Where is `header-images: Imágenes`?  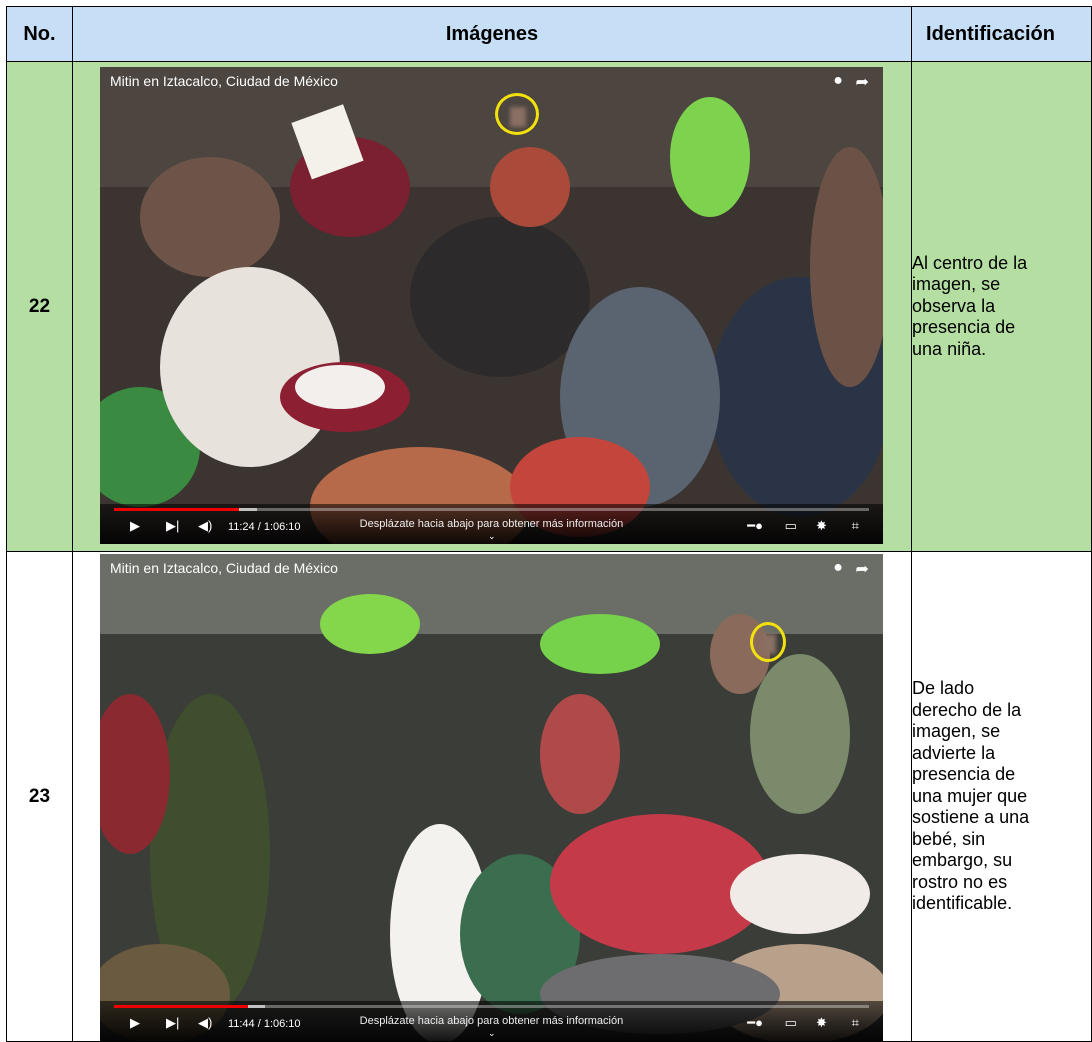
header-images: Imágenes is located at coordinates (492, 34).